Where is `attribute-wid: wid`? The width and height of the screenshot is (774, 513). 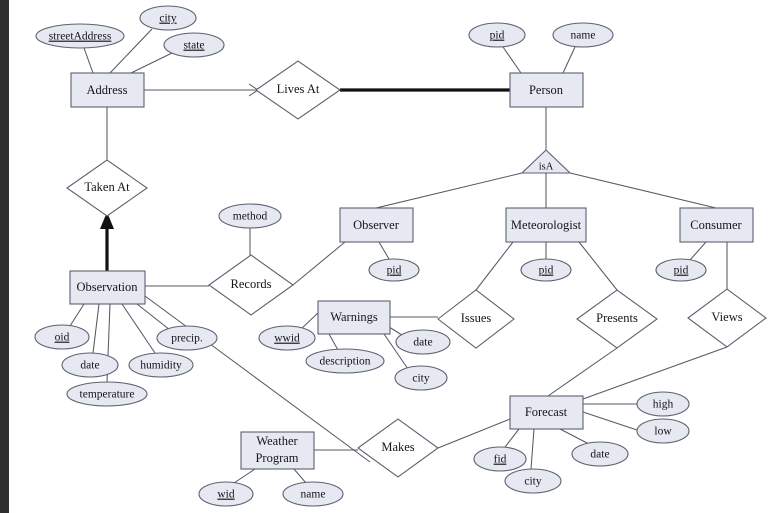 attribute-wid: wid is located at coordinates (226, 494).